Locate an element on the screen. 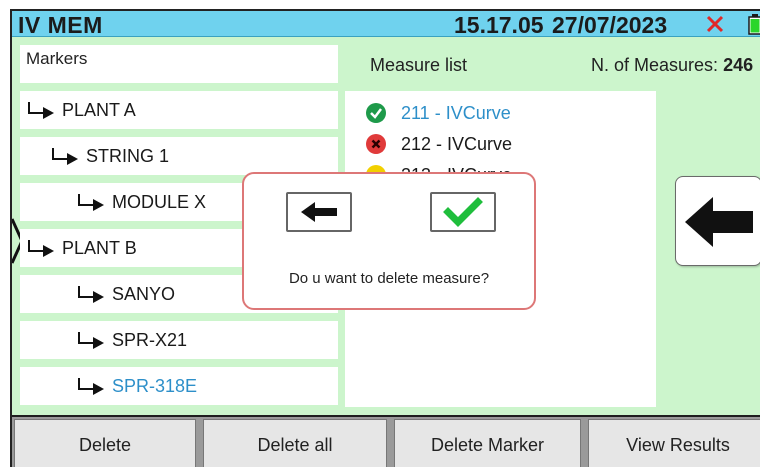 The height and width of the screenshot is (467, 760). delete-confirm-dialog: Do u want to delete measure? is located at coordinates (389, 241).